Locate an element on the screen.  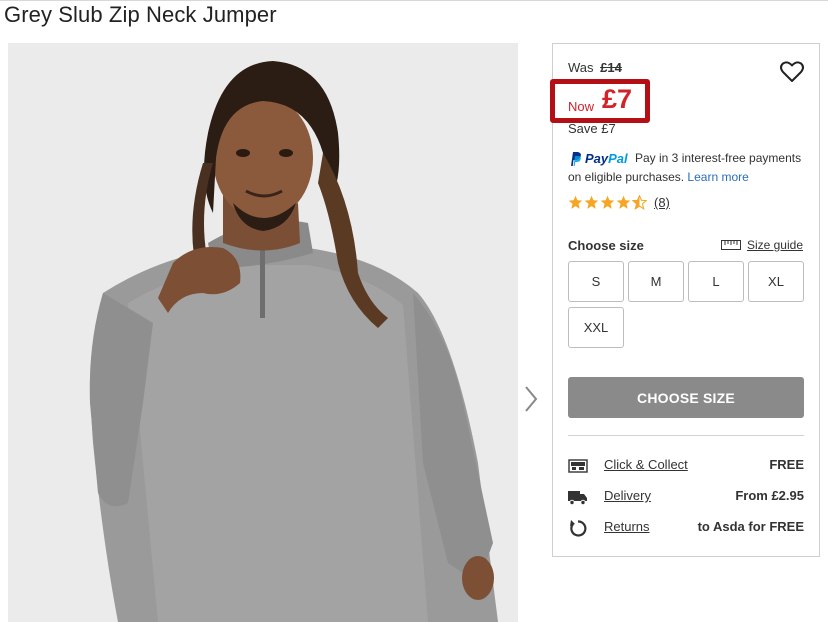
carousel-next-button is located at coordinates (531, 399).